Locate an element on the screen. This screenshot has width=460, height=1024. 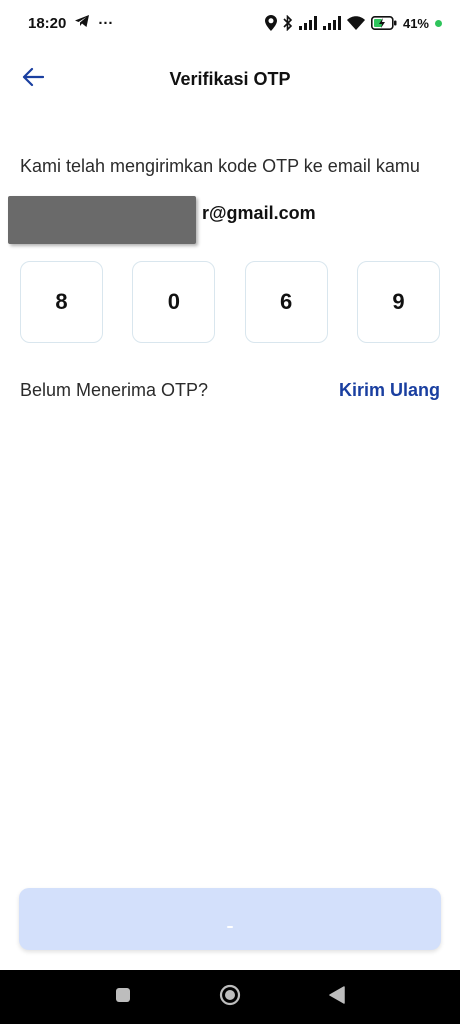
system-nav-bar is located at coordinates (230, 997).